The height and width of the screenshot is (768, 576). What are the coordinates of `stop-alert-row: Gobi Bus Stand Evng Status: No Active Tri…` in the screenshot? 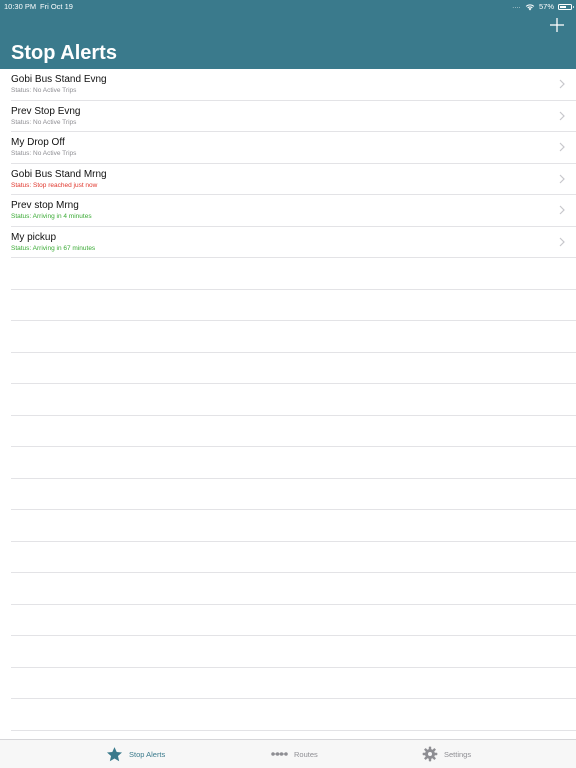 It's located at (293, 85).